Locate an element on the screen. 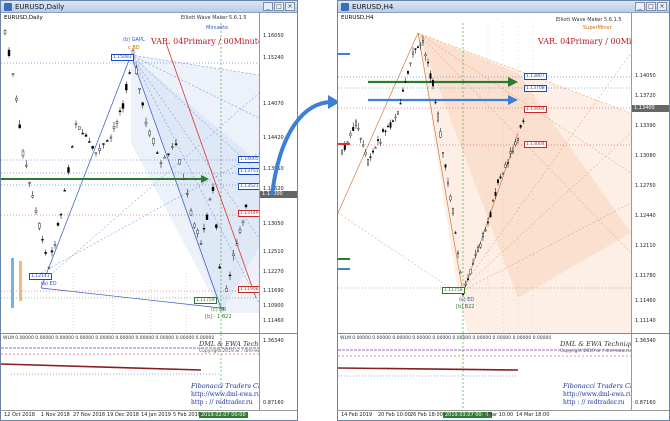 The width and height of the screenshot is (670, 421). indicator-tick: 0.87160 is located at coordinates (645, 403).